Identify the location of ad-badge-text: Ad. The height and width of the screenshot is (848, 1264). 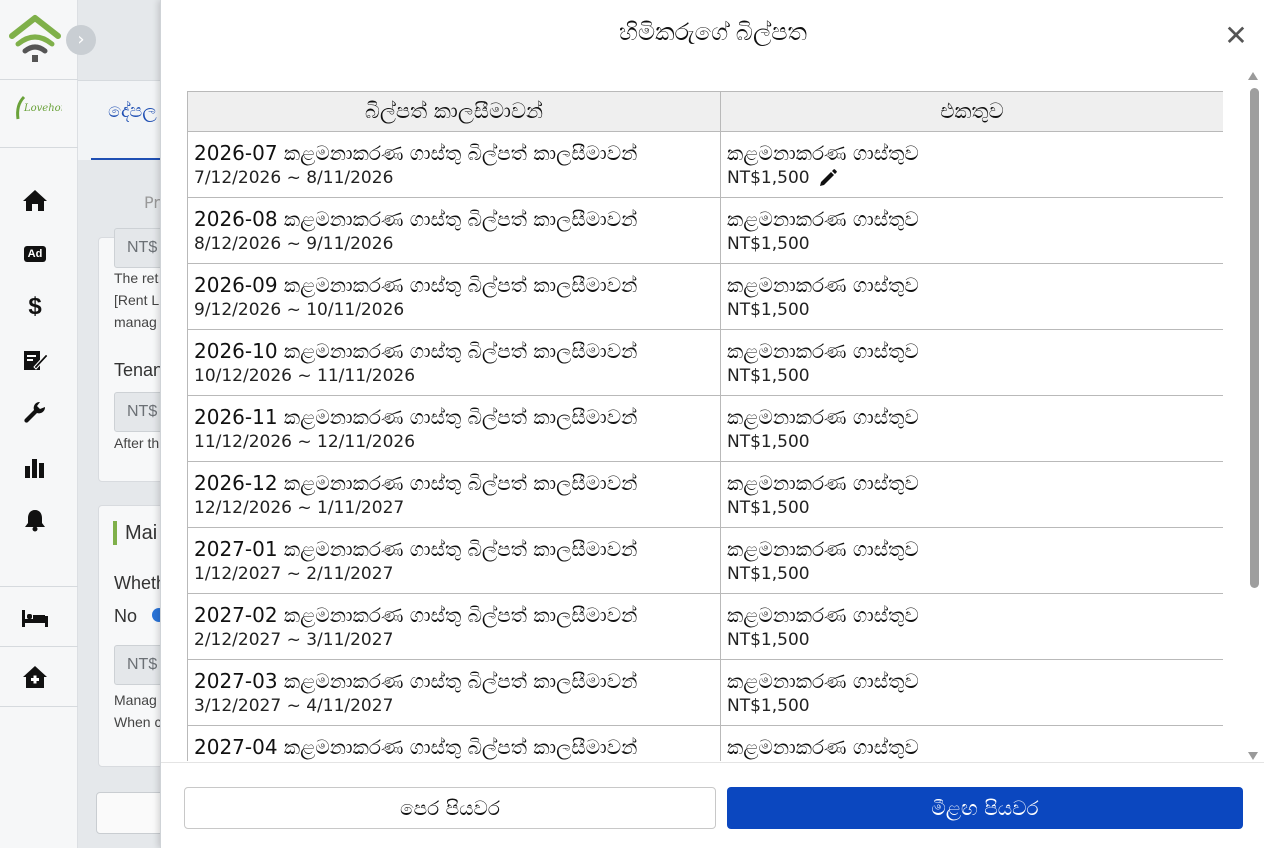
(35, 254).